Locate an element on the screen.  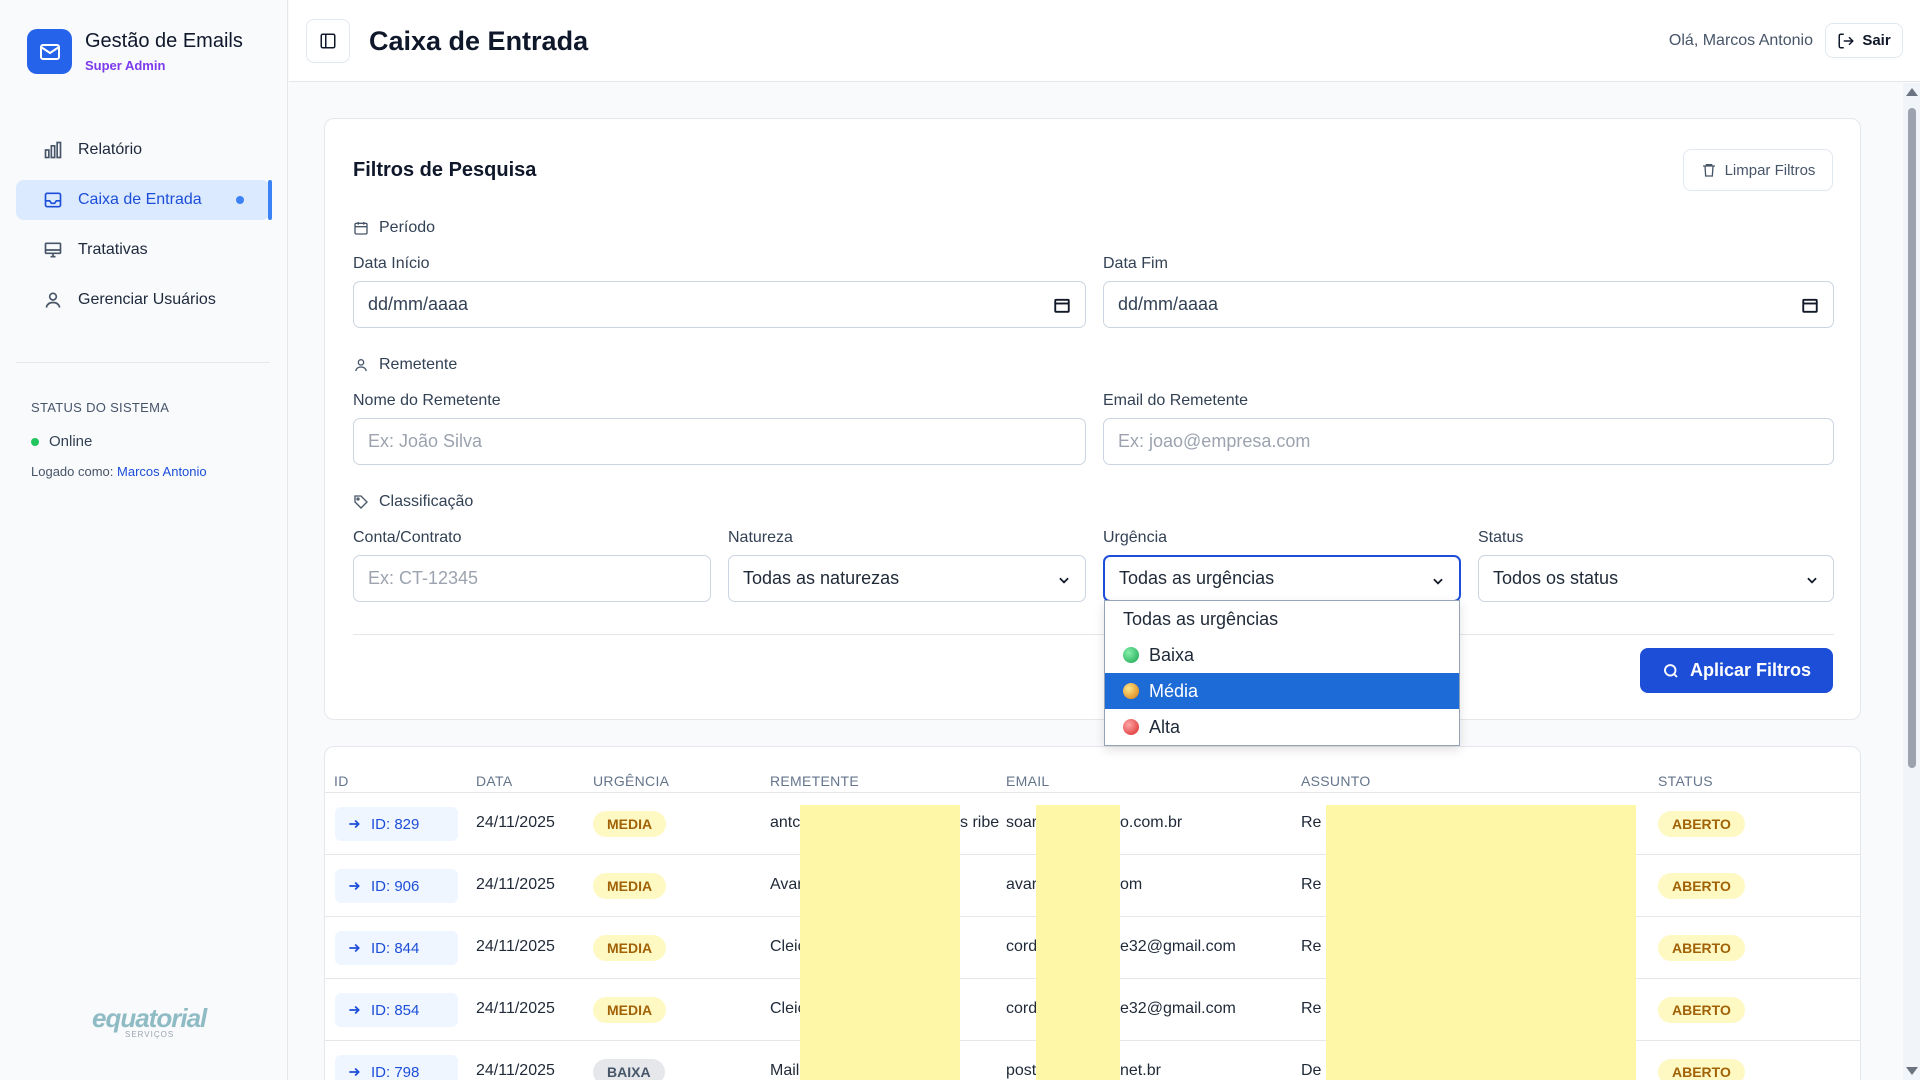
data-inicio-input: dd/mm/aaaa is located at coordinates (719, 304).